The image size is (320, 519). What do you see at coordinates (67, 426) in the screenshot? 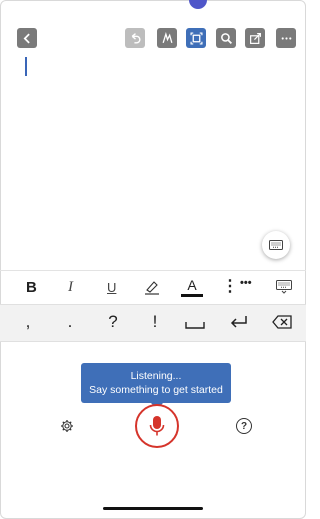
I see `settings-gear-icon` at bounding box center [67, 426].